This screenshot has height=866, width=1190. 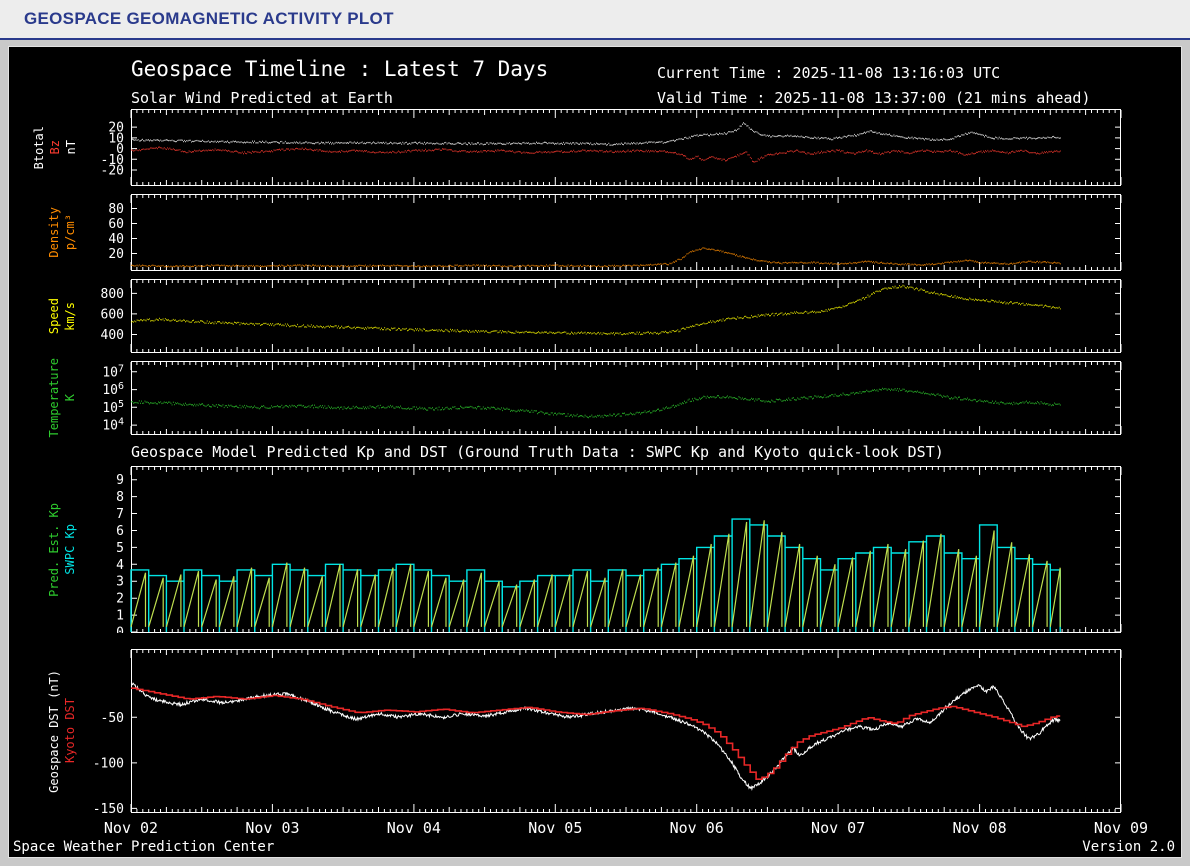 I want to click on footer-version: Version 2.0, so click(x=1128, y=847).